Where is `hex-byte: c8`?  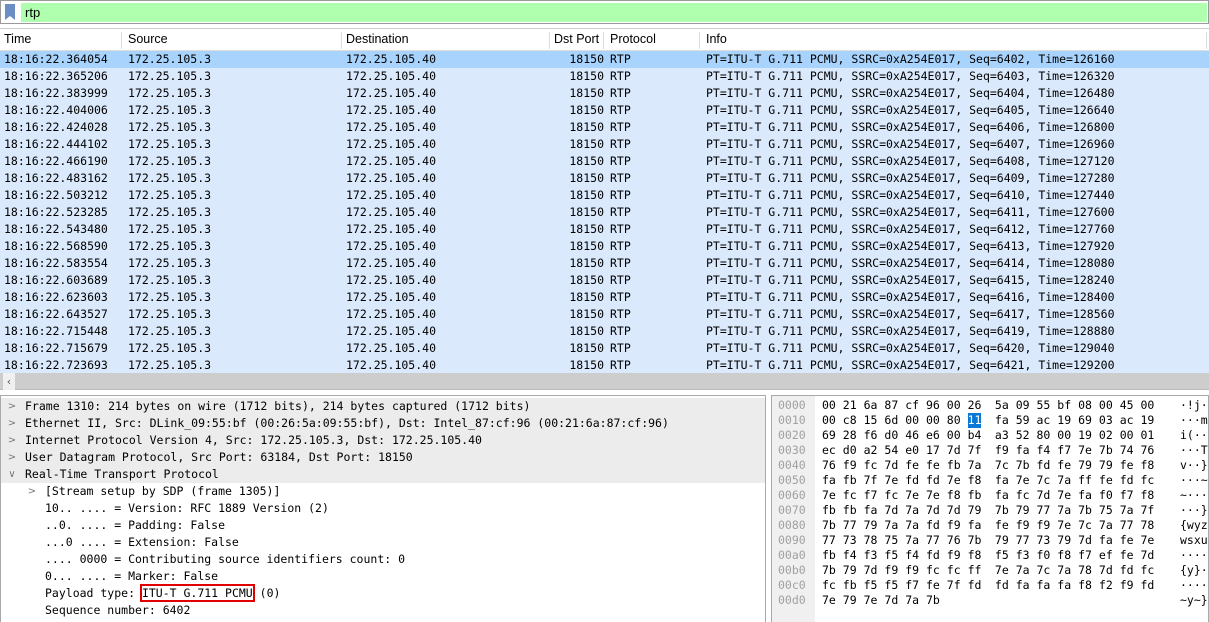 hex-byte: c8 is located at coordinates (850, 420).